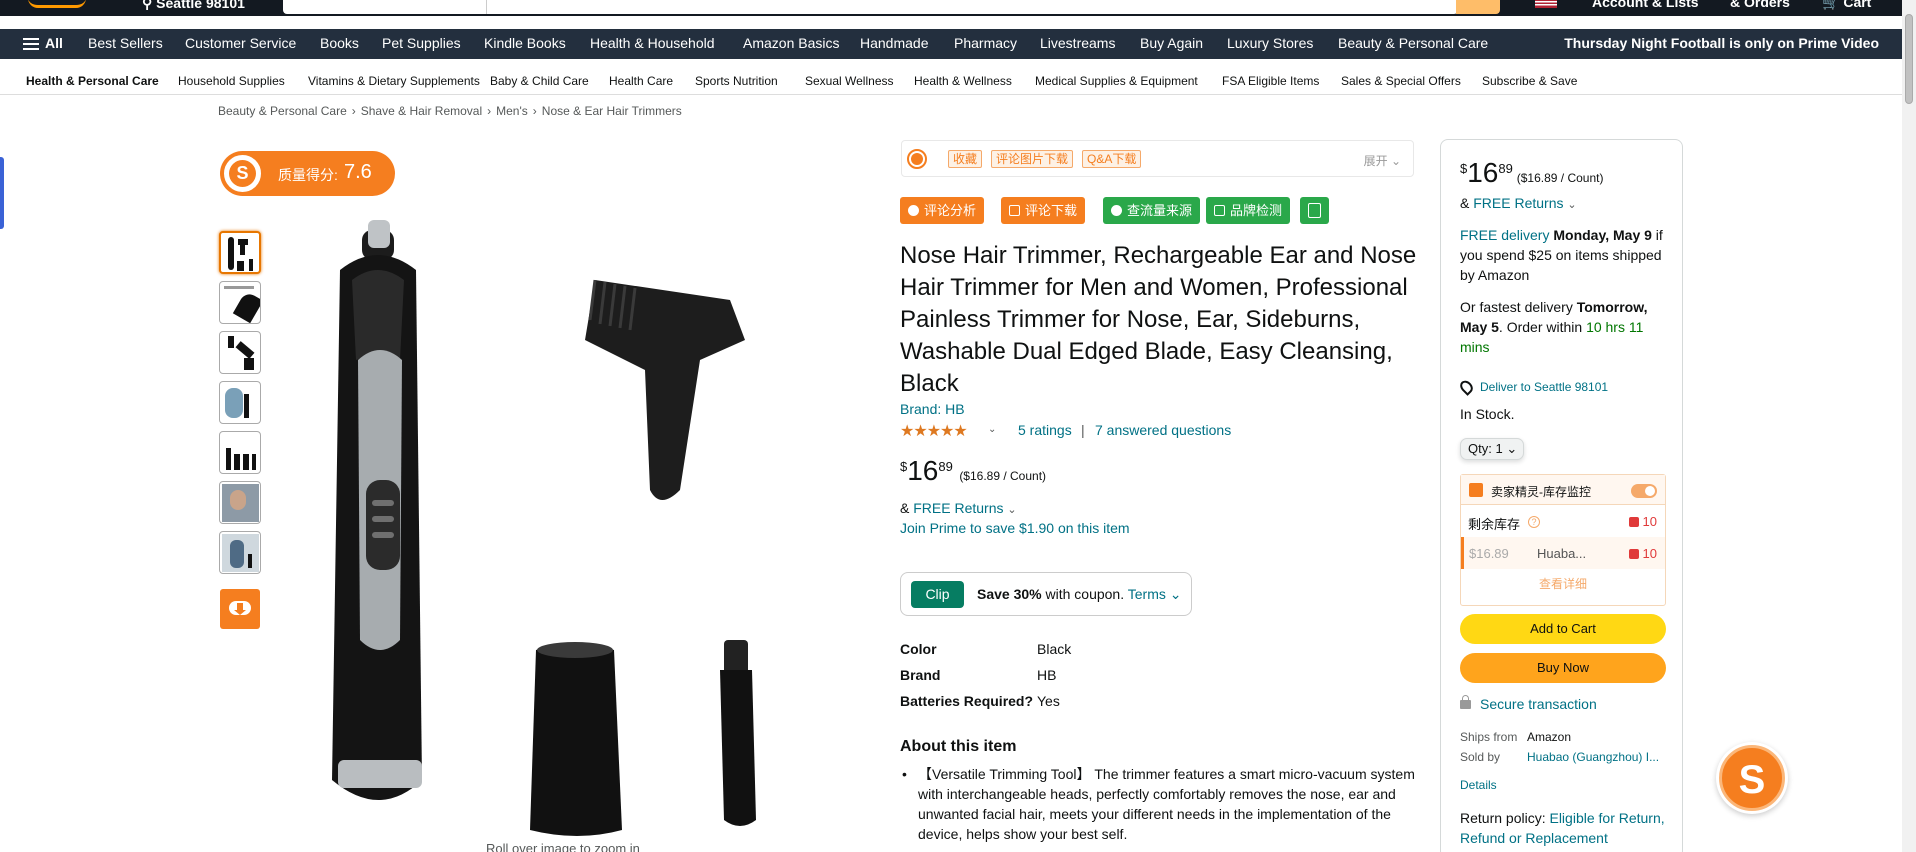 This screenshot has width=1916, height=852. I want to click on subnav-item: Sports Nutrition, so click(736, 81).